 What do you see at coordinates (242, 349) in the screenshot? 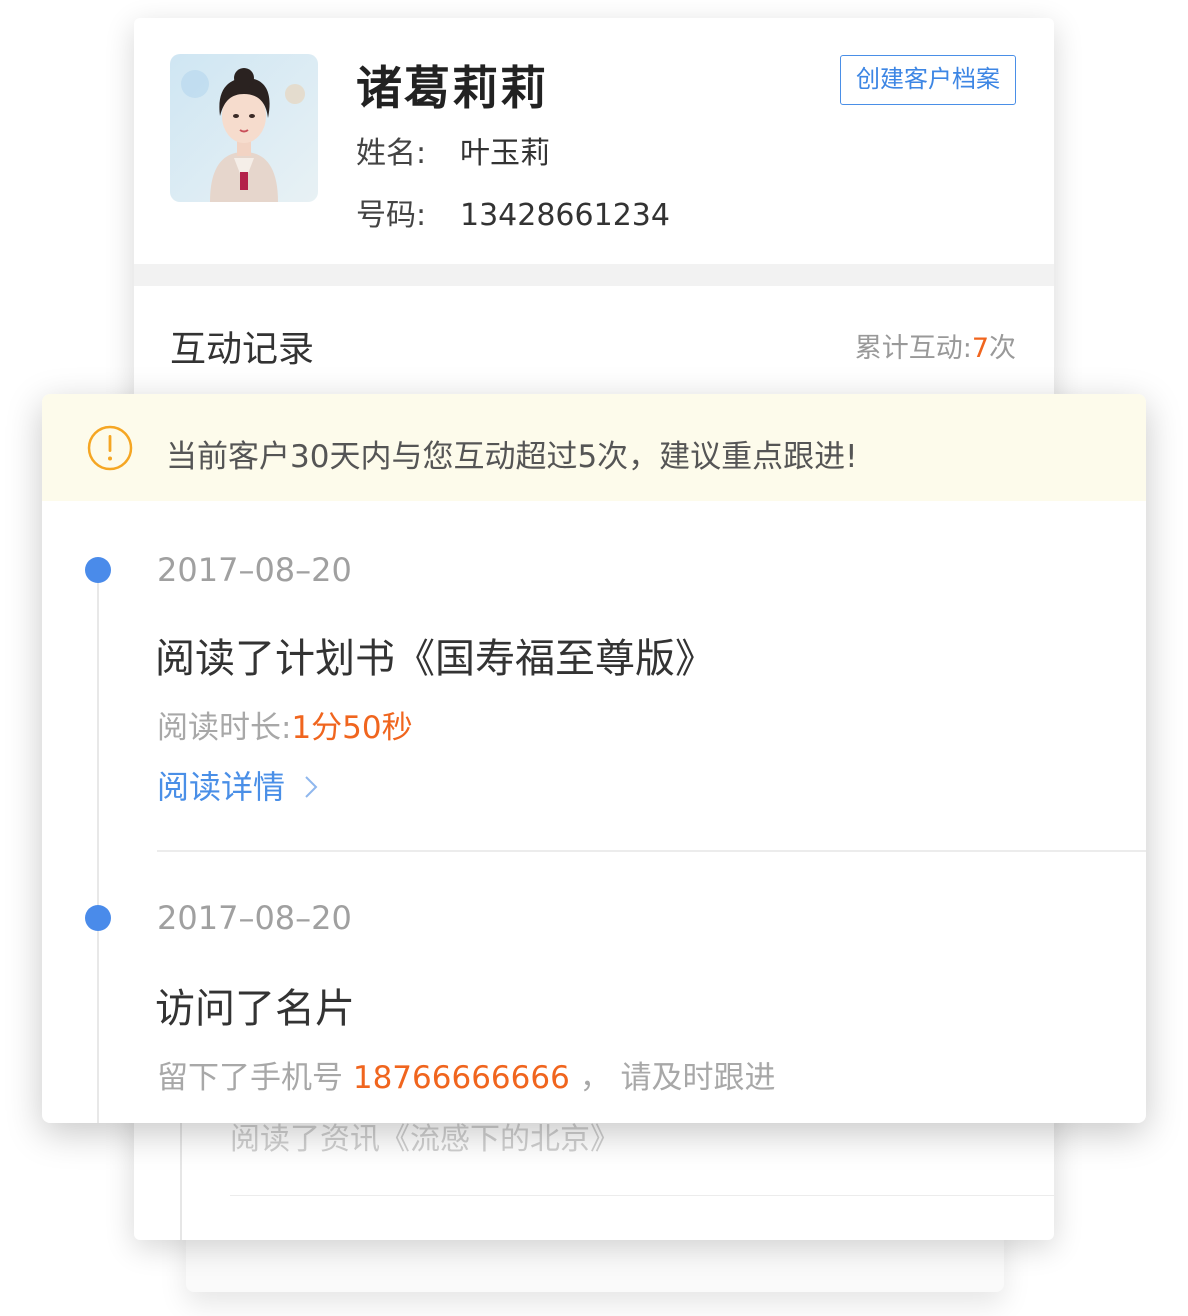
I see `interaction-records-title: 互动记录` at bounding box center [242, 349].